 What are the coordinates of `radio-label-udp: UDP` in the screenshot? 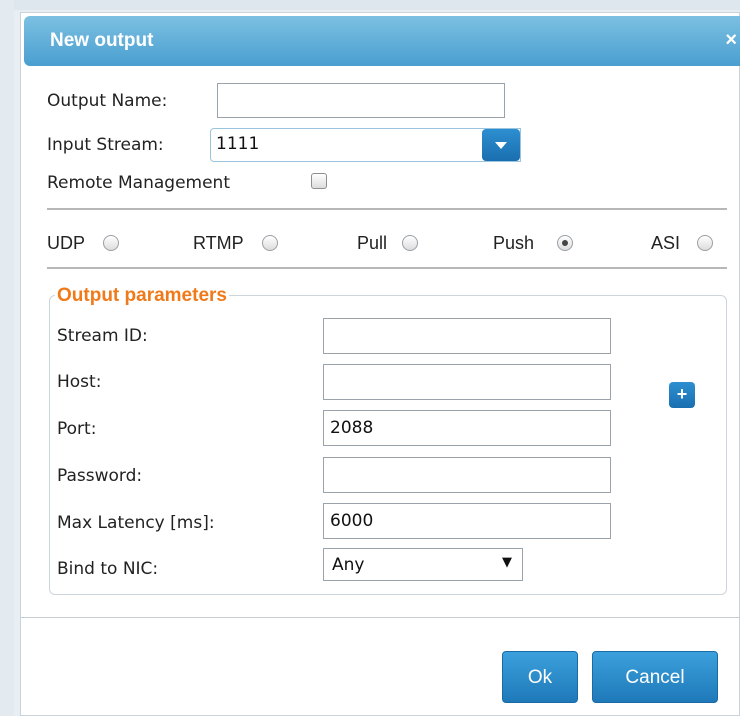 It's located at (66, 243).